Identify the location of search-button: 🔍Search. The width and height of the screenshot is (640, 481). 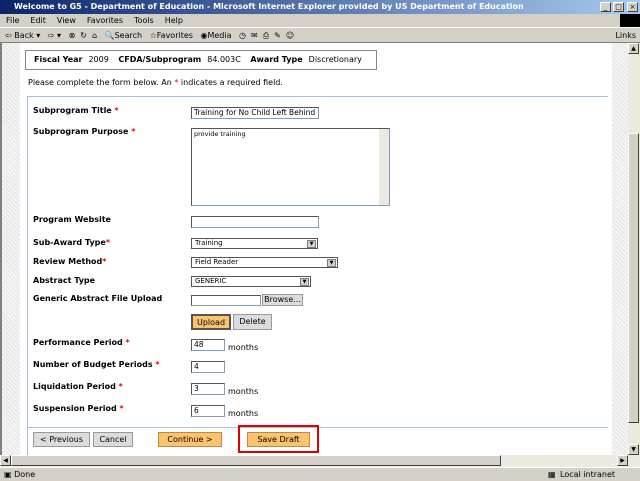
(123, 35).